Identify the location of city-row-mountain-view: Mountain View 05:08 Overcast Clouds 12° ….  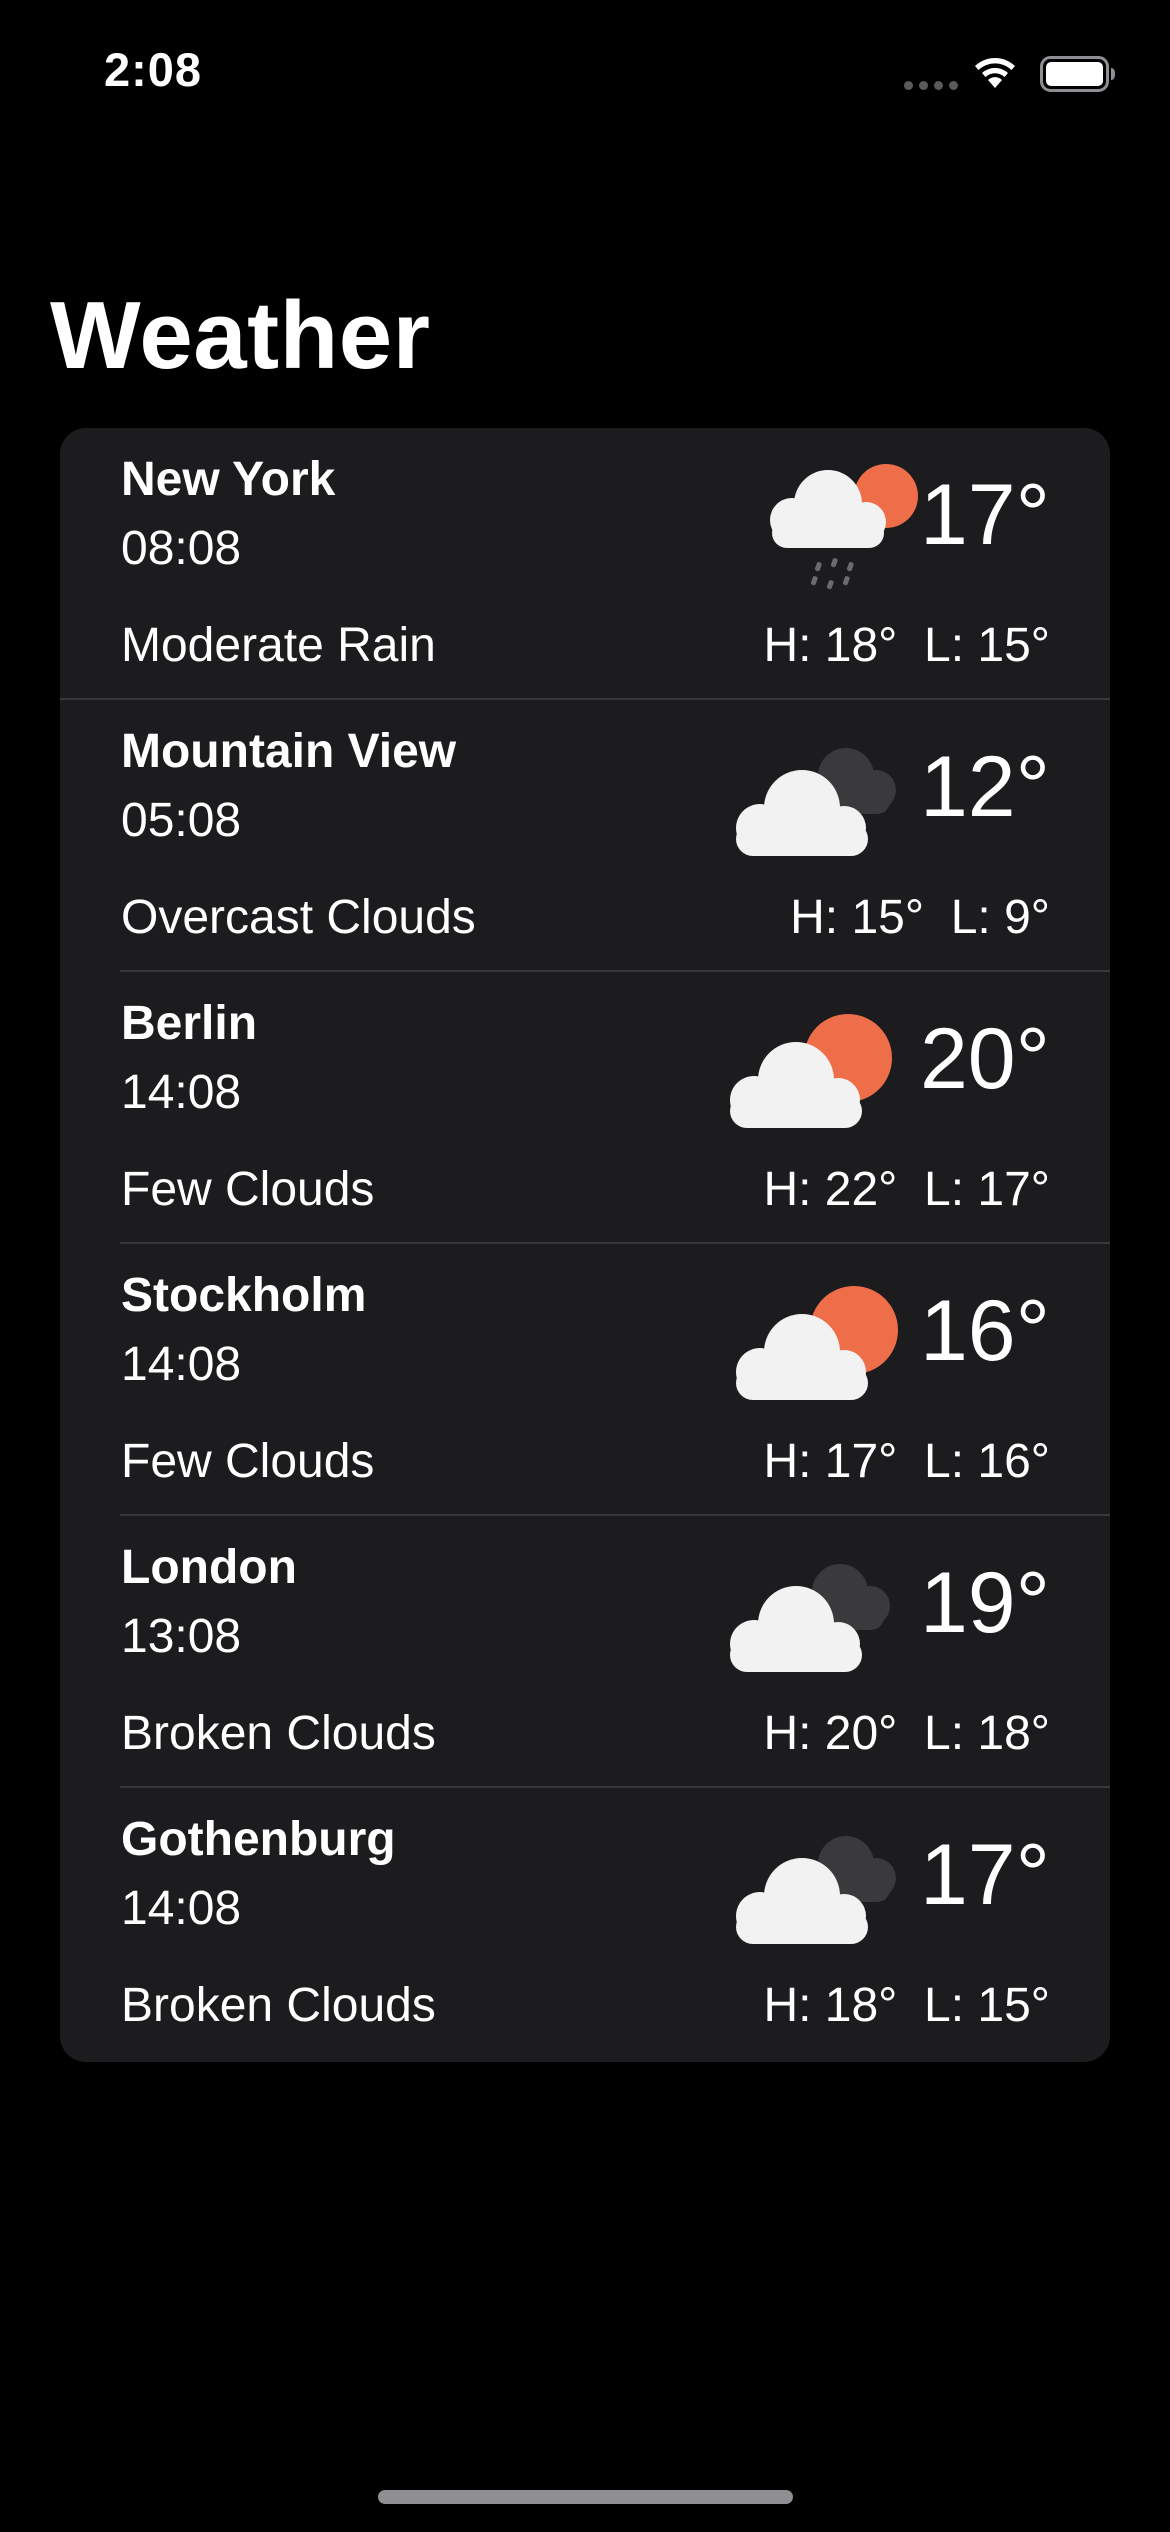
(585, 836).